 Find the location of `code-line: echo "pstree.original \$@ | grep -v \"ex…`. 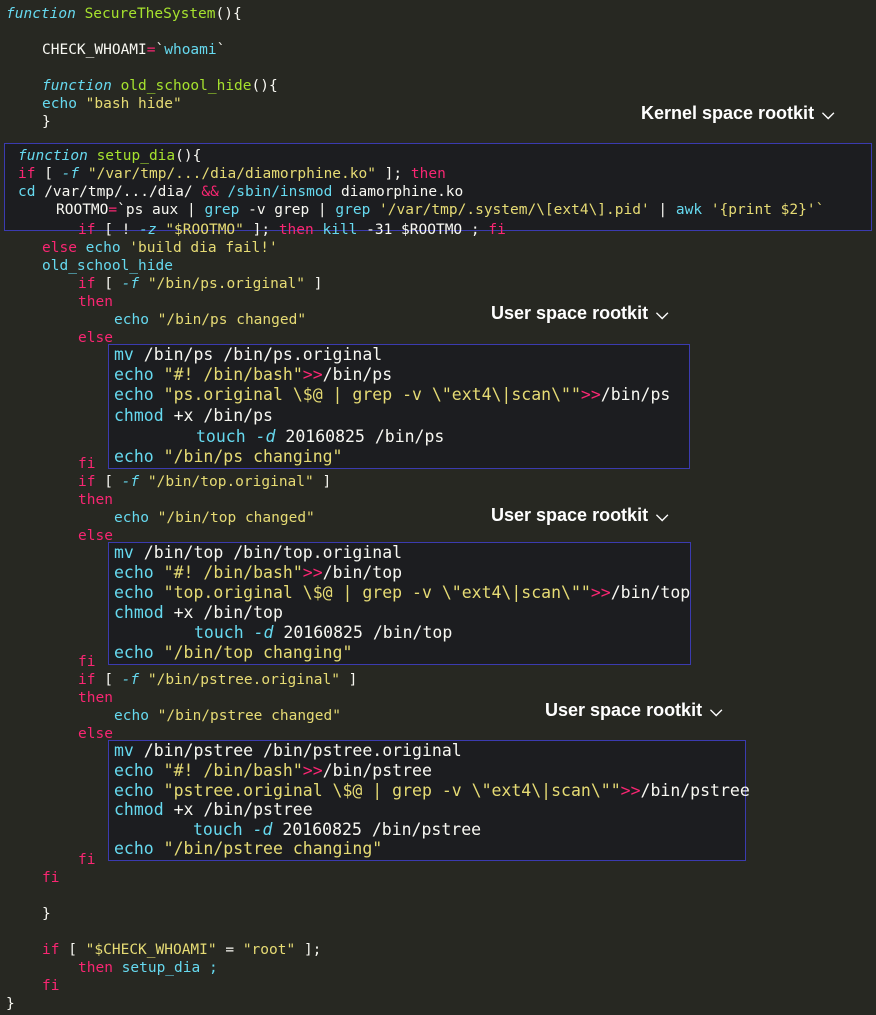

code-line: echo "pstree.original \$@ | grep -v \"ex… is located at coordinates (432, 790).